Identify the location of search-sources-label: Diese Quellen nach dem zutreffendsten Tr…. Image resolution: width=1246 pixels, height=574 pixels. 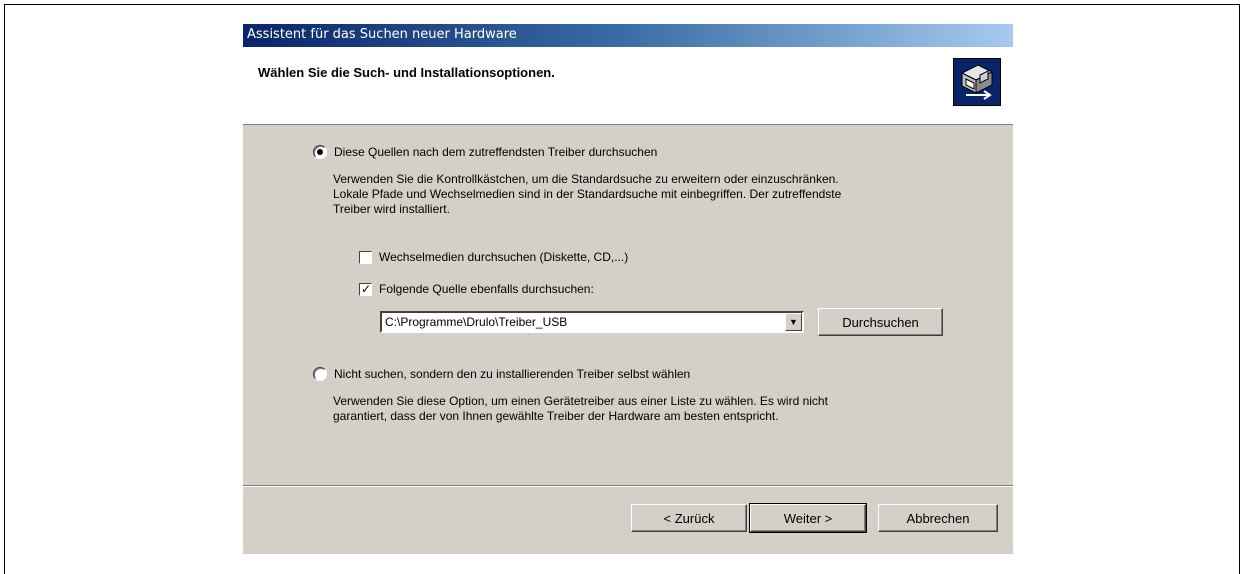
(496, 152).